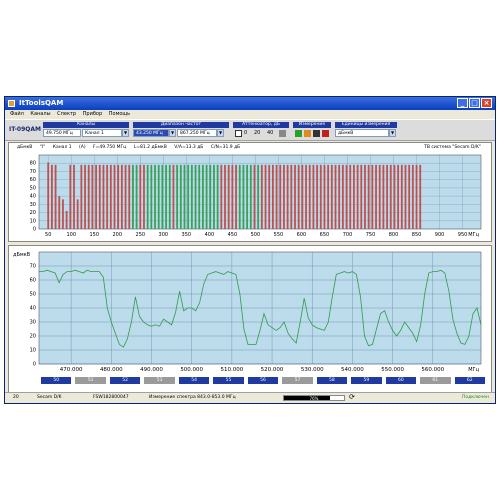 The height and width of the screenshot is (500, 500). Describe the element at coordinates (325, 235) in the screenshot. I see `spectrum-x-tick-label: 650` at that location.